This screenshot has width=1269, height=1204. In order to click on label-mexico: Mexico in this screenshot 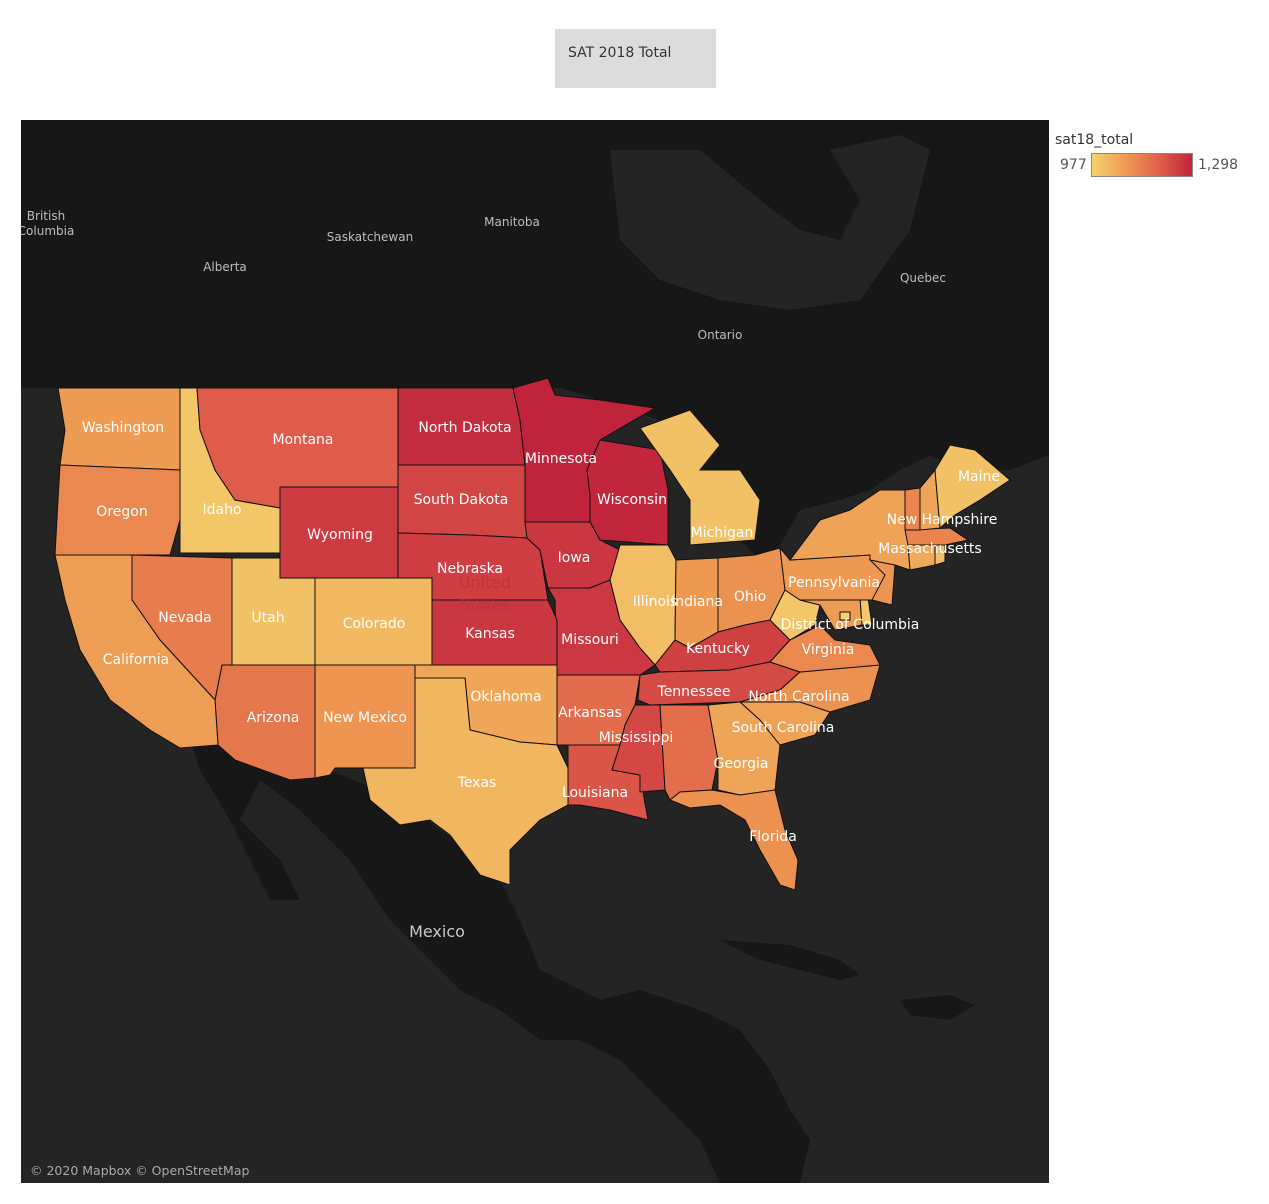, I will do `click(437, 931)`.